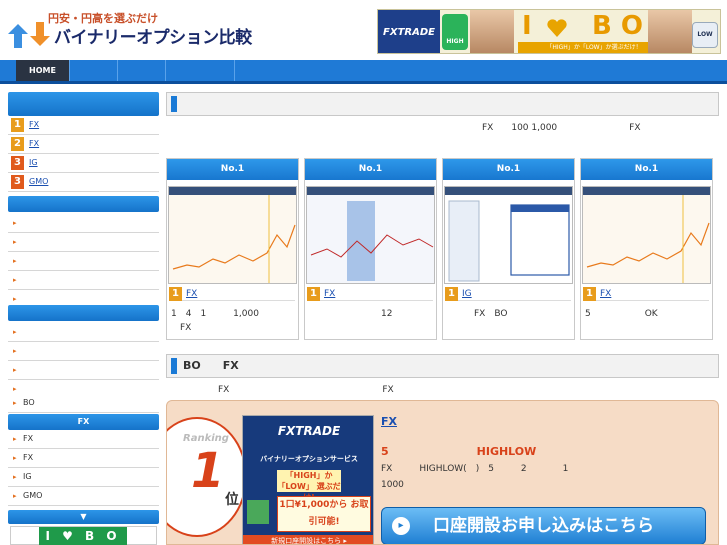  I want to click on broker-card: No.1 1 IG FX BO, so click(508, 249).